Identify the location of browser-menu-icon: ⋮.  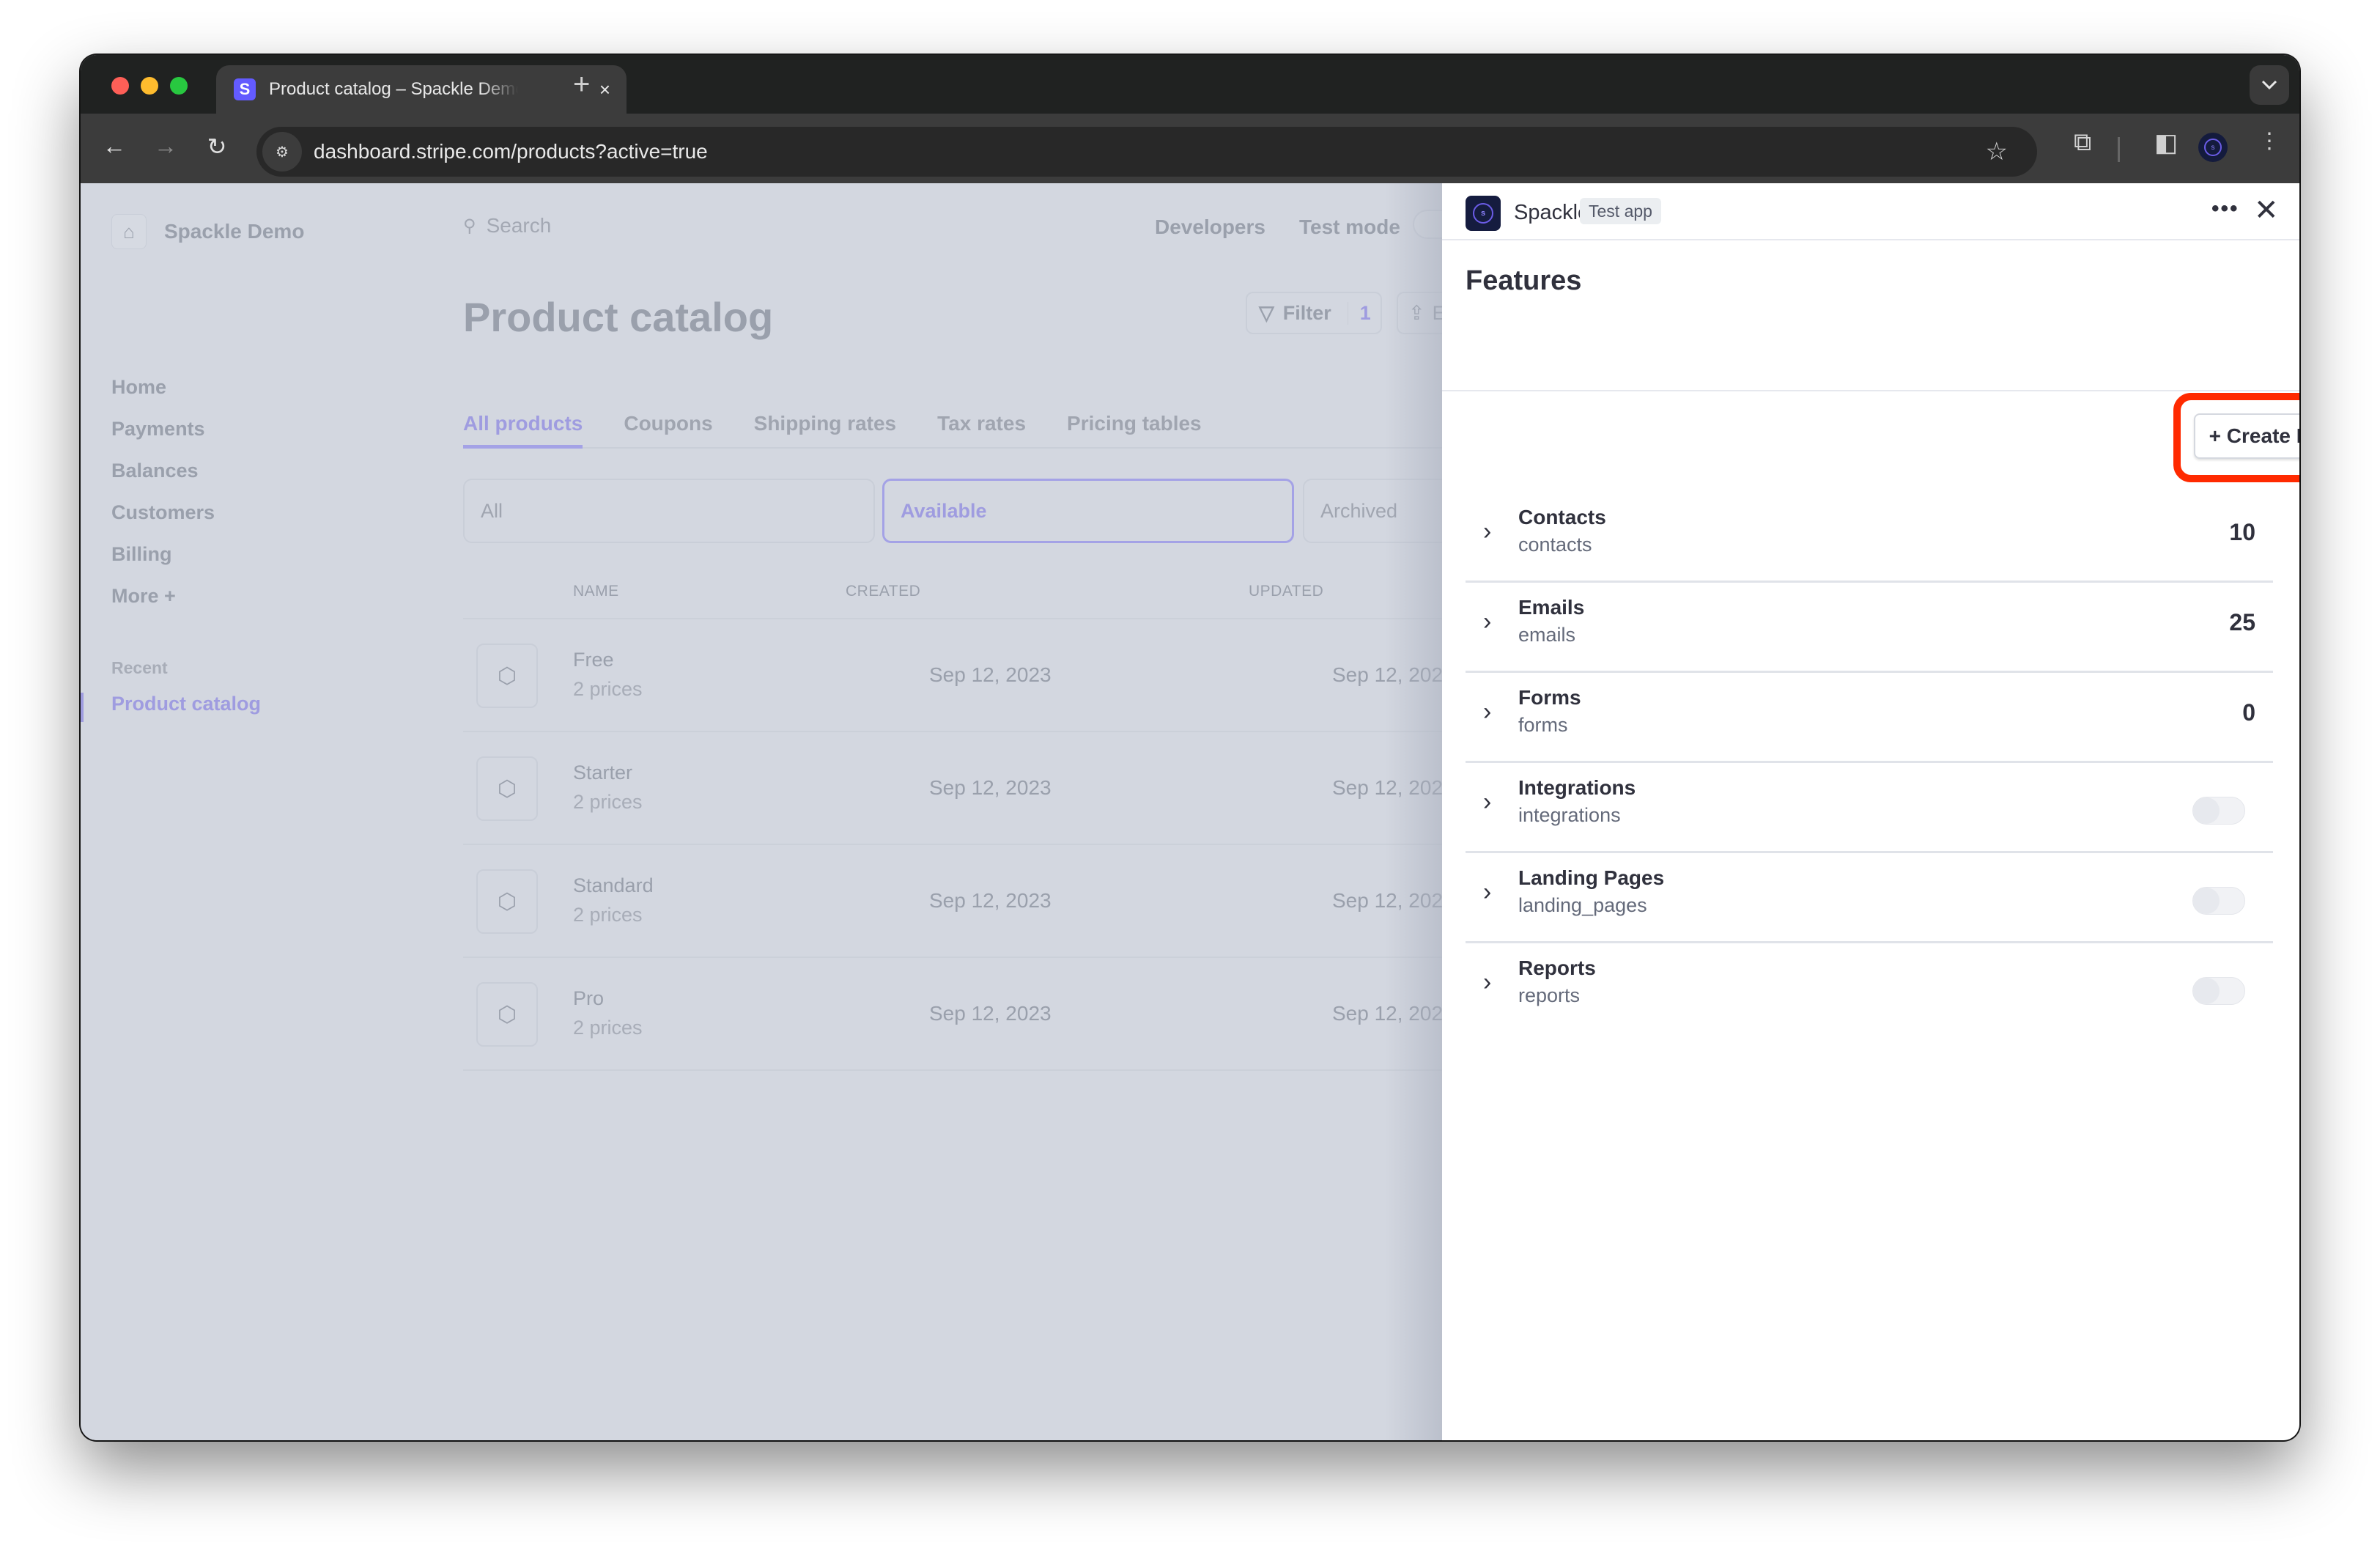
(2269, 141).